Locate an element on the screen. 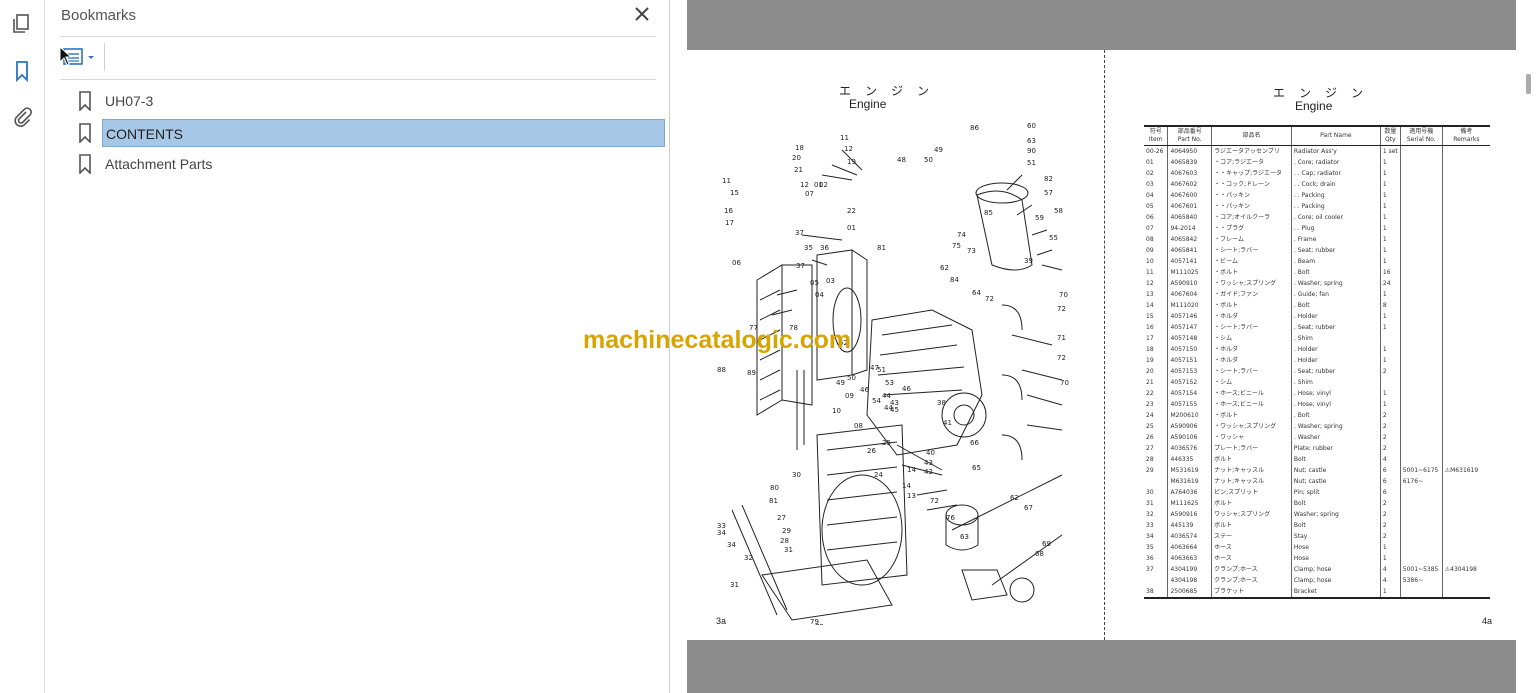 The image size is (1536, 693). table-cell: 37 is located at coordinates (1150, 569).